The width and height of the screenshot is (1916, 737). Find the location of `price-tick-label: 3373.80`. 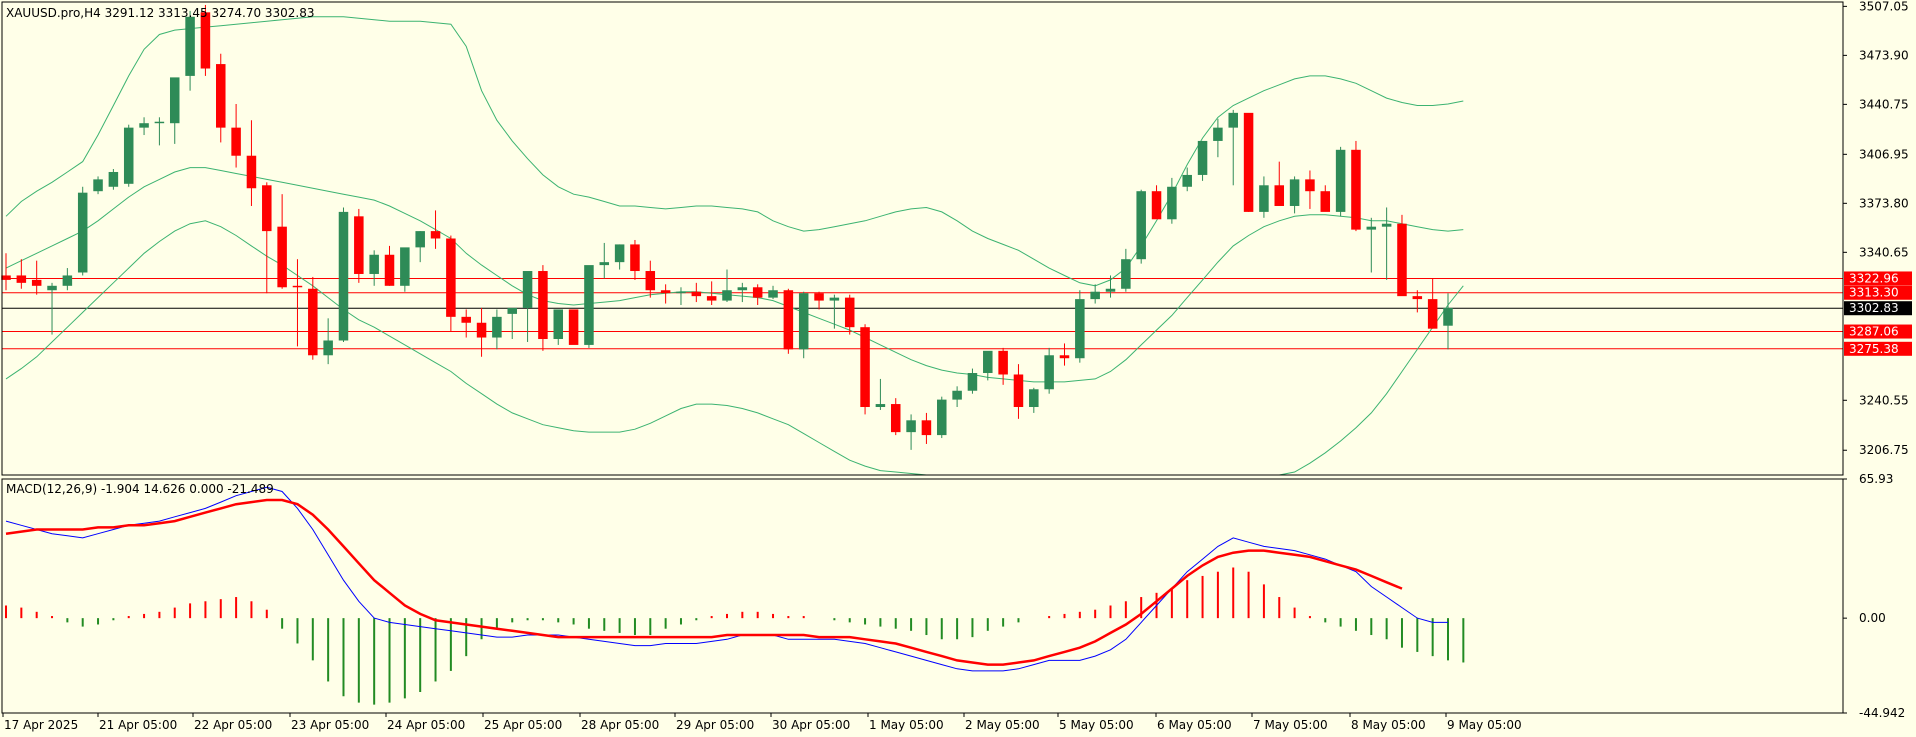

price-tick-label: 3373.80 is located at coordinates (1884, 203).